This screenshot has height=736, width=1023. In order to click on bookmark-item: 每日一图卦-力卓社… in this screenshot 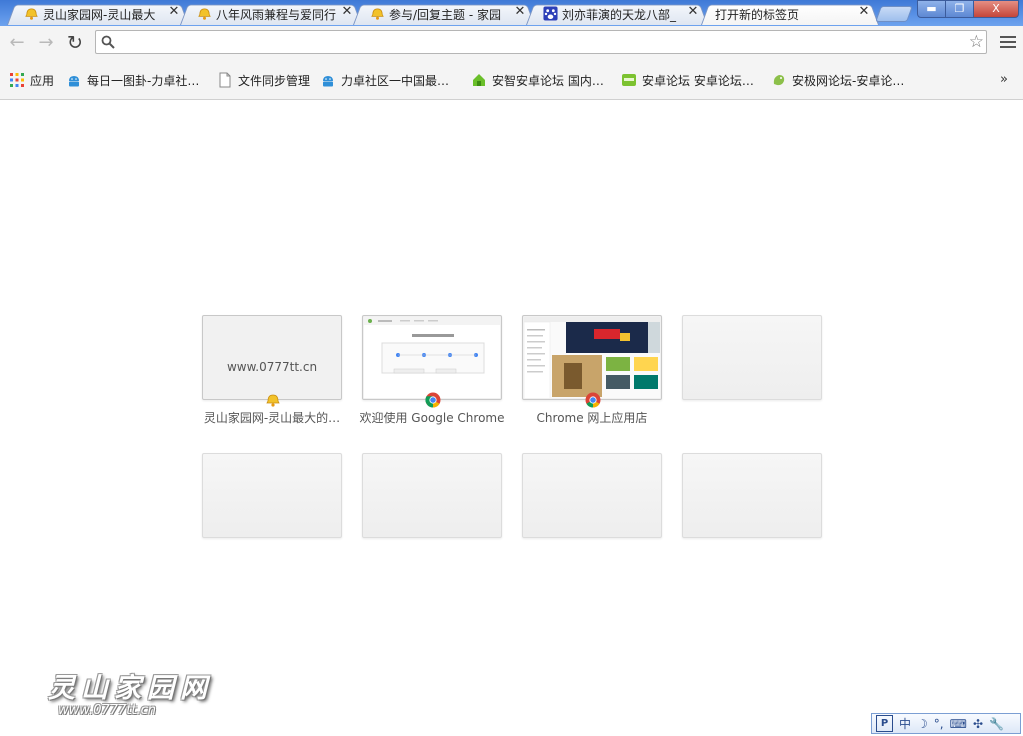, I will do `click(132, 80)`.